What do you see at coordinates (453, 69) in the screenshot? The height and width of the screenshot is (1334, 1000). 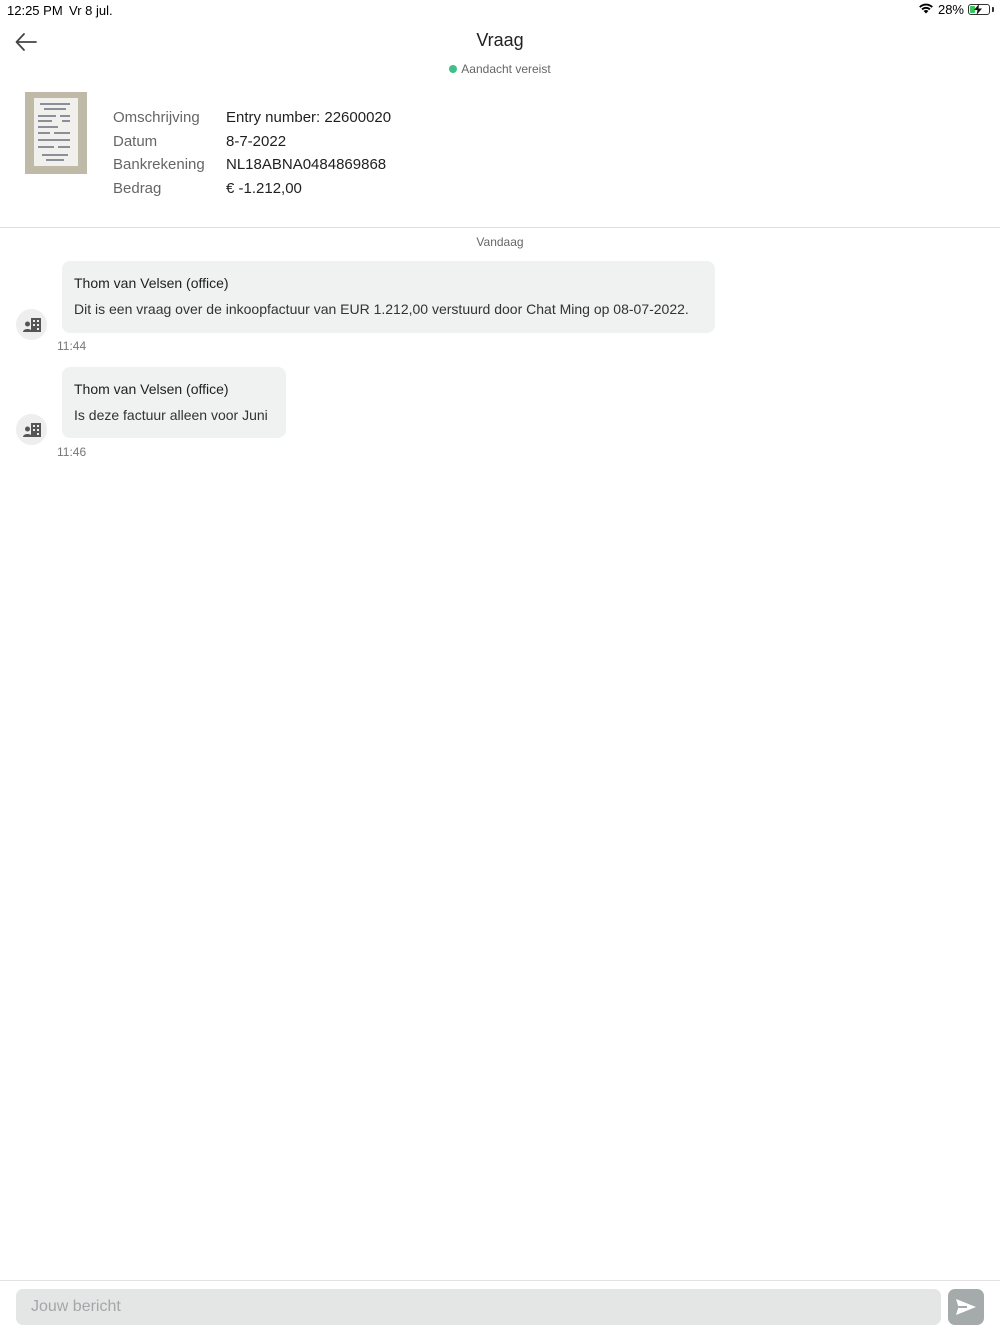 I see `status-dot` at bounding box center [453, 69].